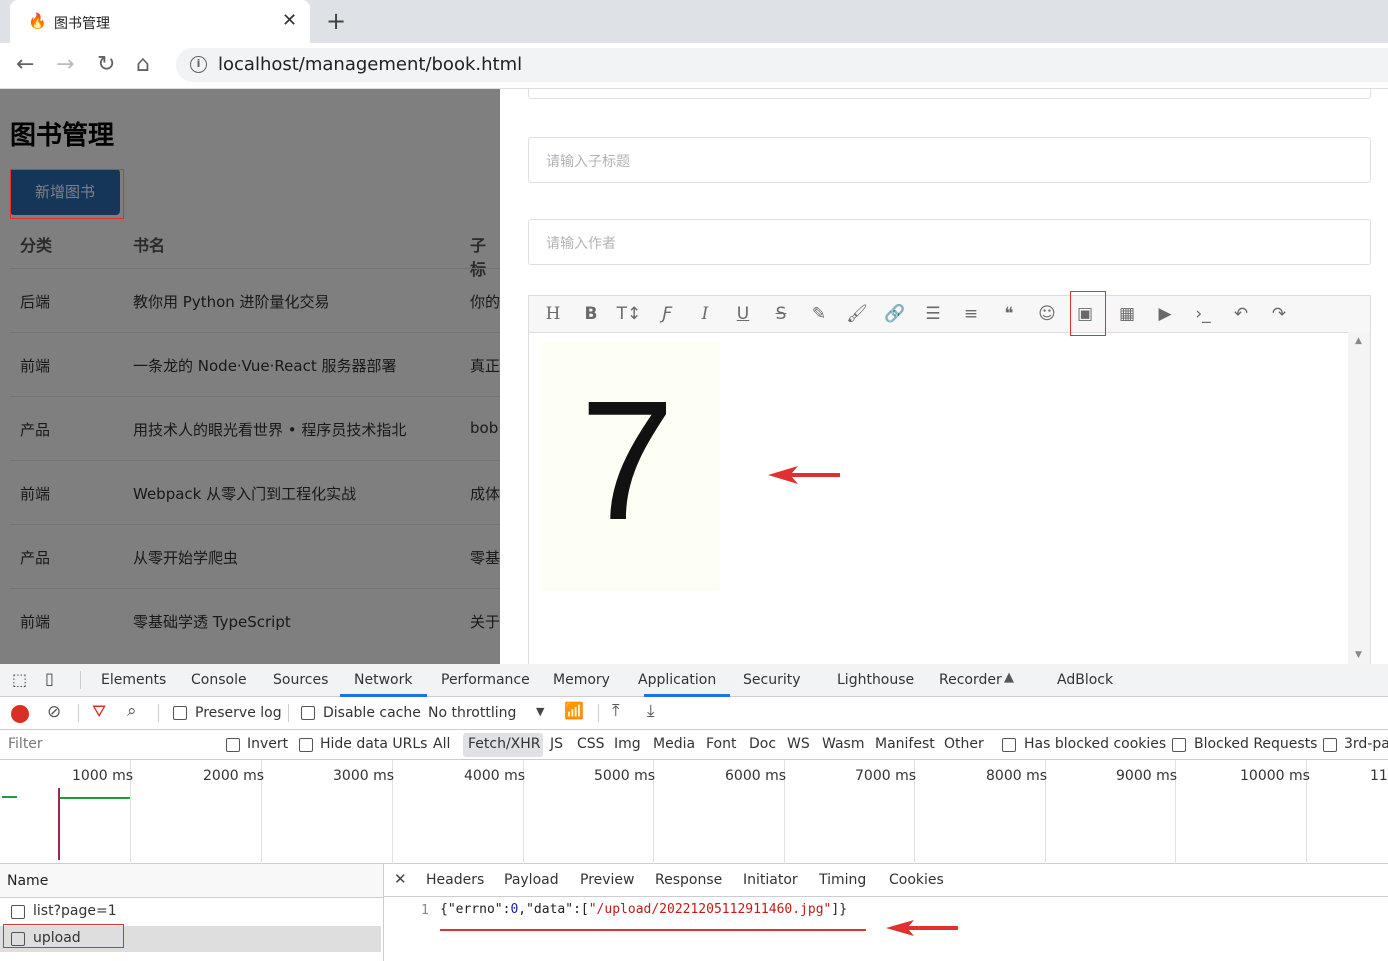  What do you see at coordinates (798, 744) in the screenshot?
I see `filter-ws: WS` at bounding box center [798, 744].